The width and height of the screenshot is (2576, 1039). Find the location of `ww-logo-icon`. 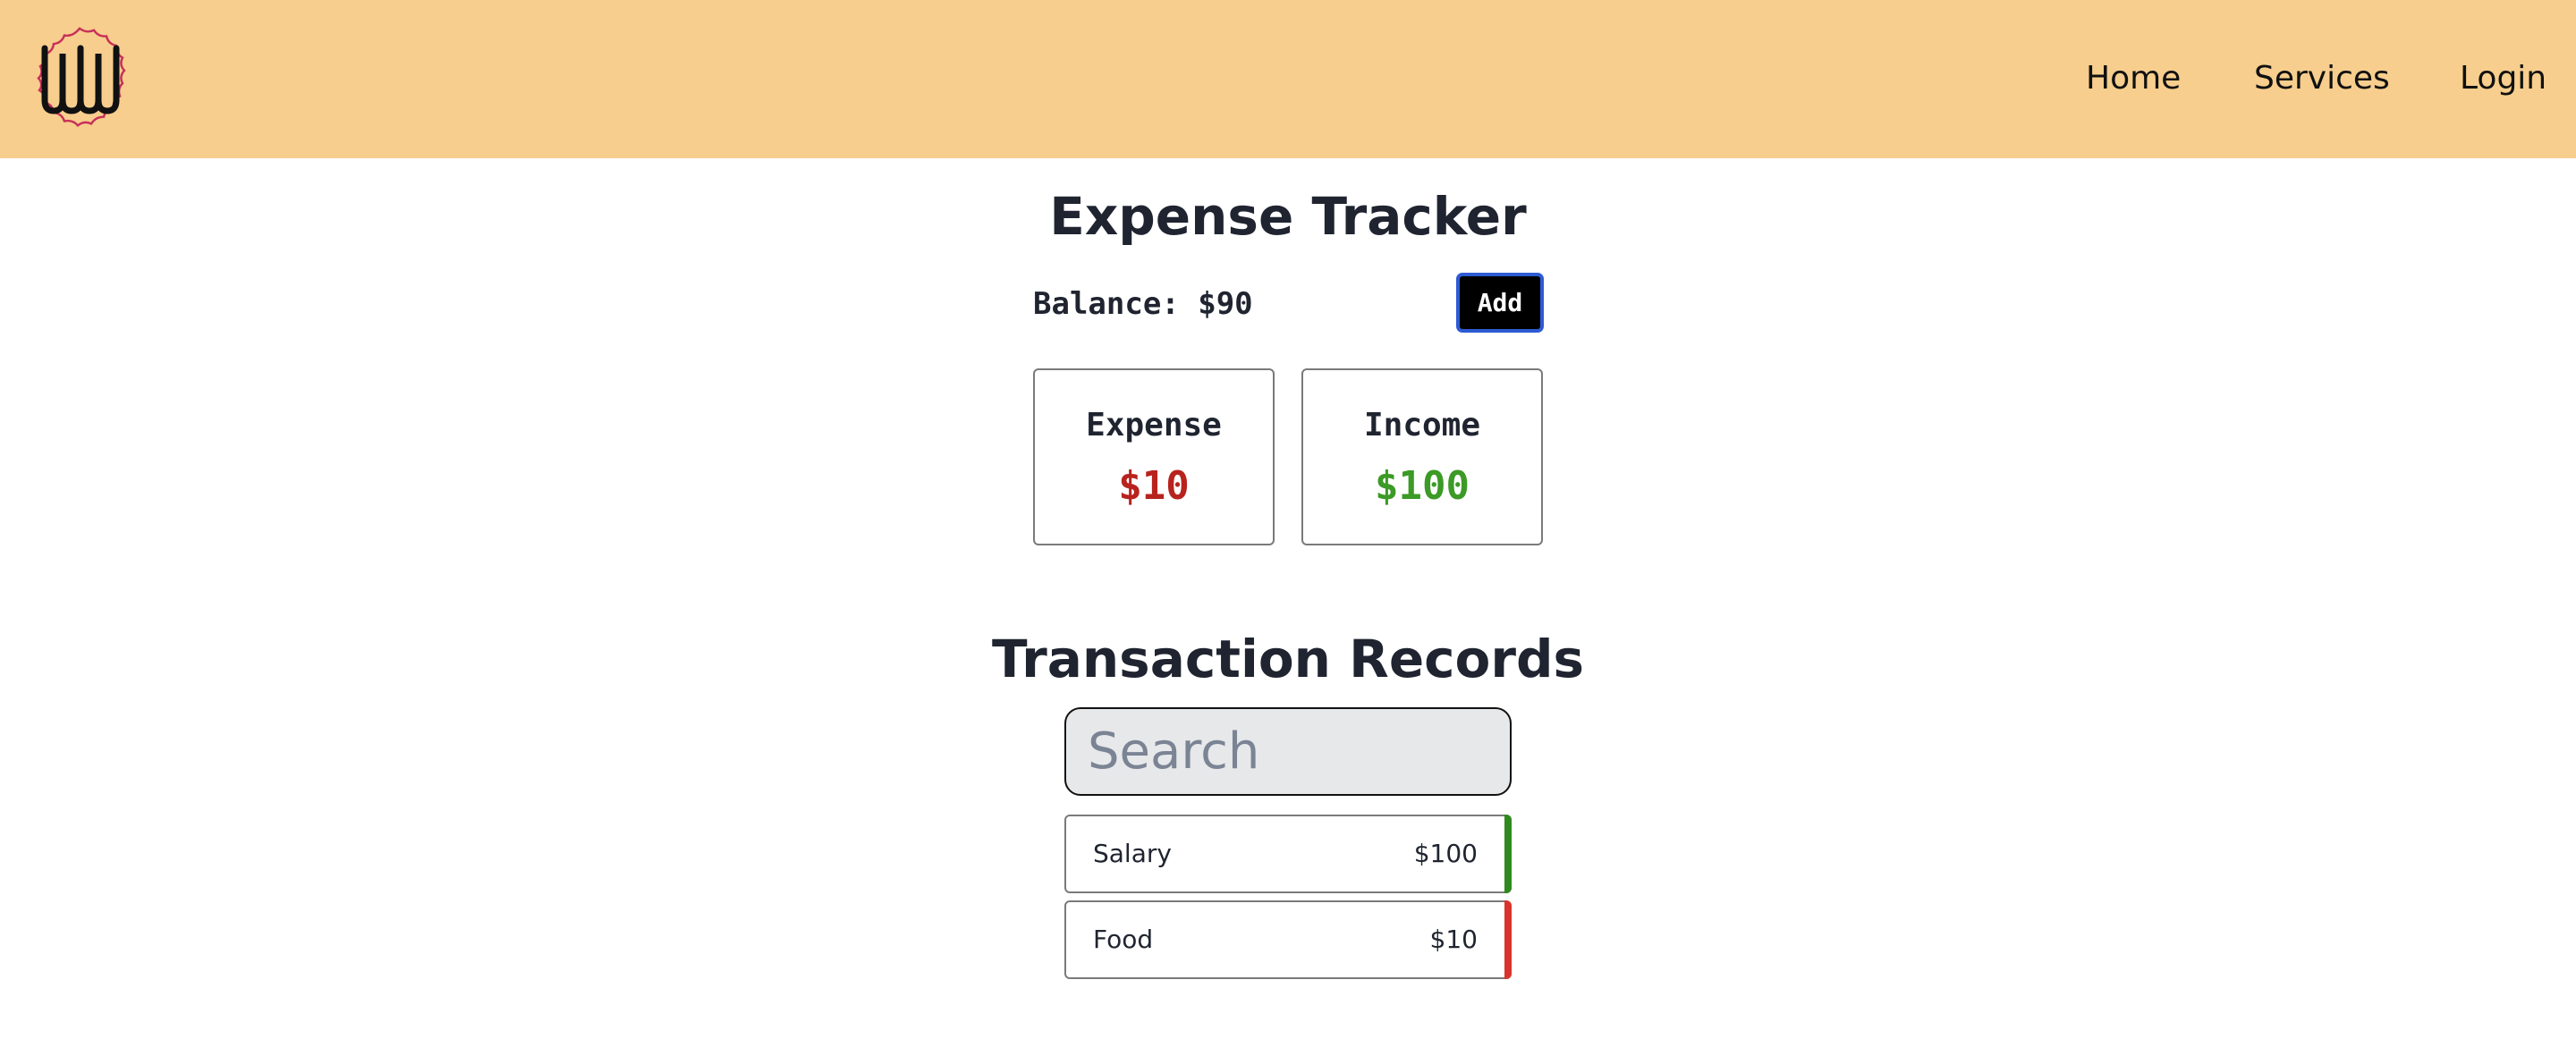

ww-logo-icon is located at coordinates (81, 77).